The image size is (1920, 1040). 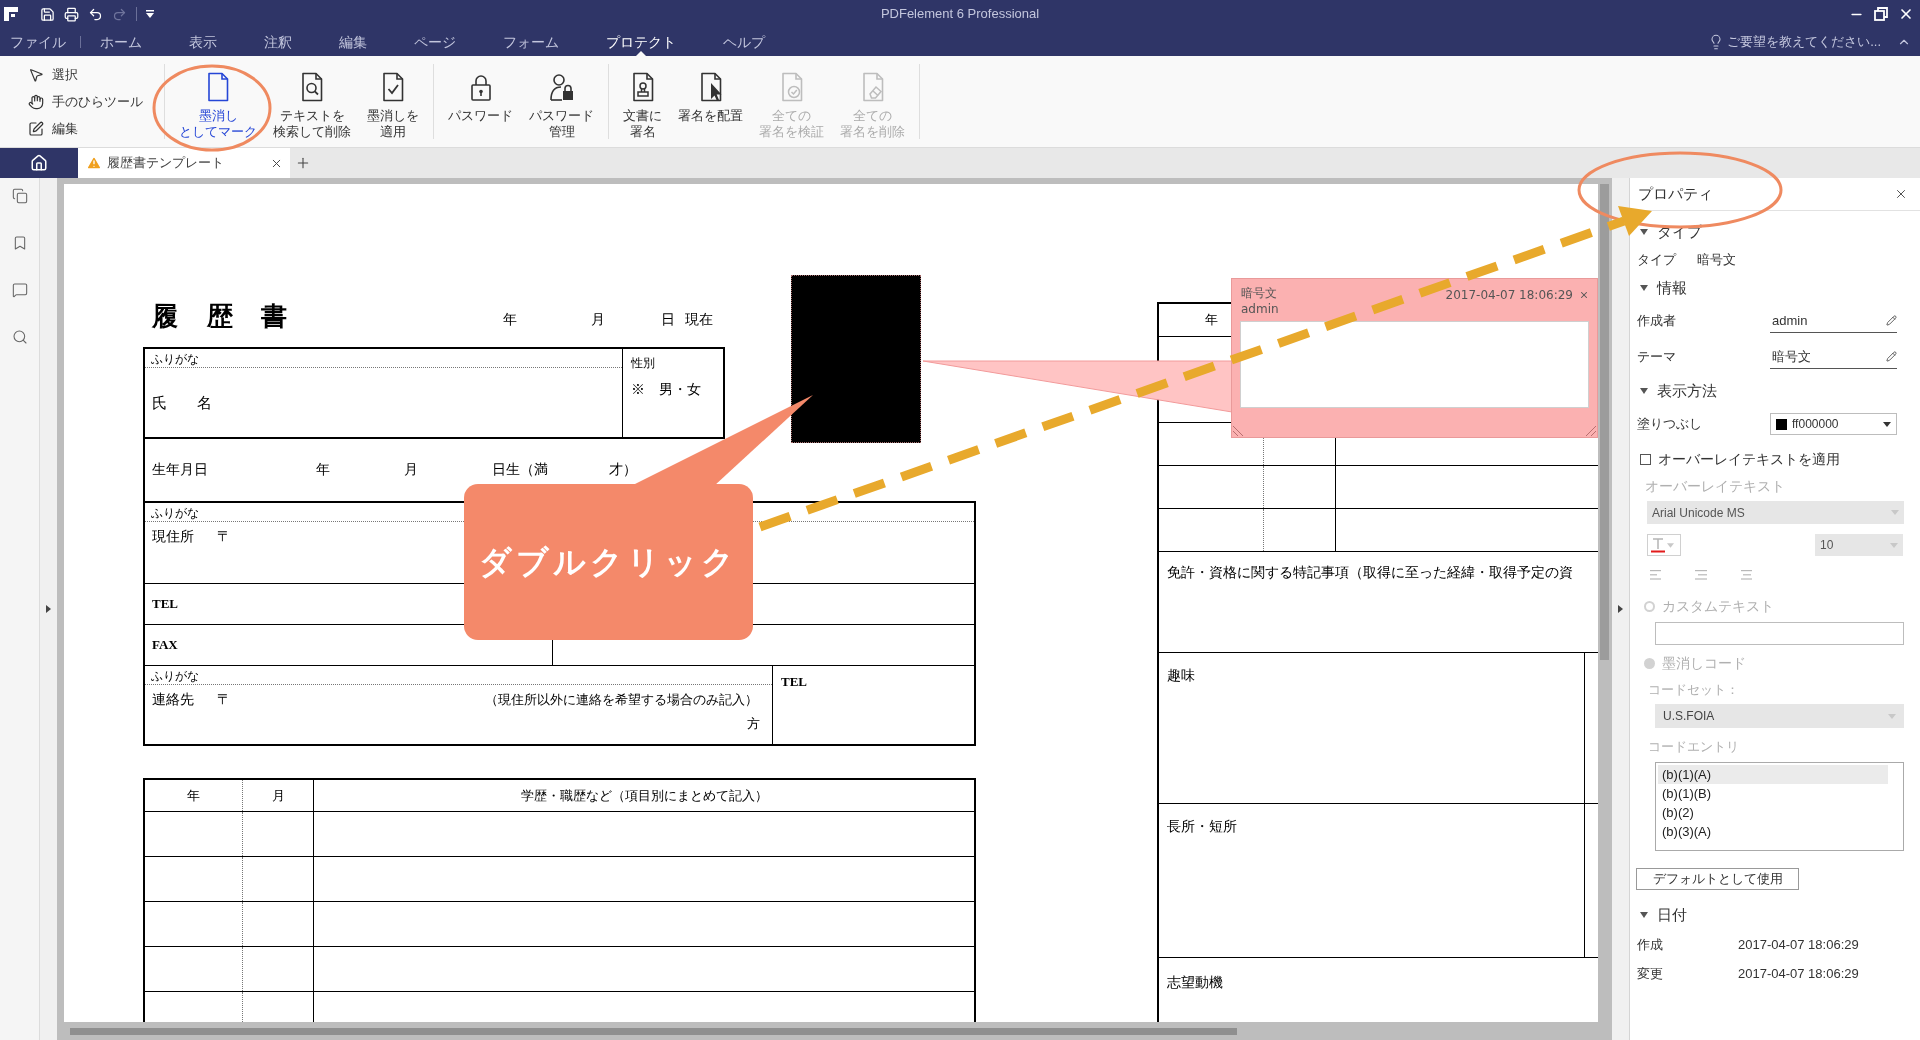 I want to click on column-header: 学歴・職歴など（項目別にまとめて記入）, so click(x=644, y=795).